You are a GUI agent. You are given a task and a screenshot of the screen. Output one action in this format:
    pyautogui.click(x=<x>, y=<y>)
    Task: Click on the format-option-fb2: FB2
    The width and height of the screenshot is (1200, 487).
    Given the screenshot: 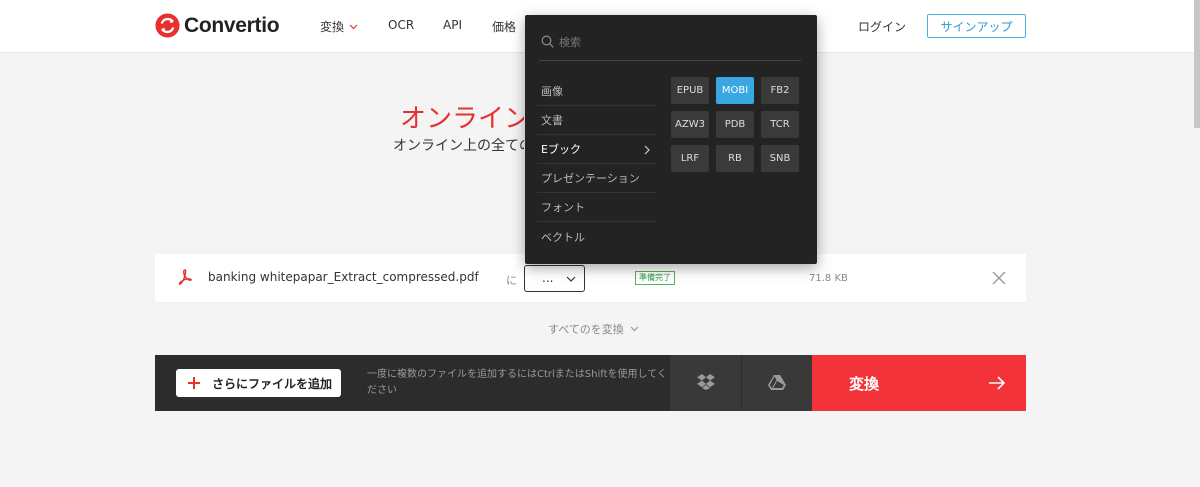 What is the action you would take?
    pyautogui.click(x=780, y=90)
    